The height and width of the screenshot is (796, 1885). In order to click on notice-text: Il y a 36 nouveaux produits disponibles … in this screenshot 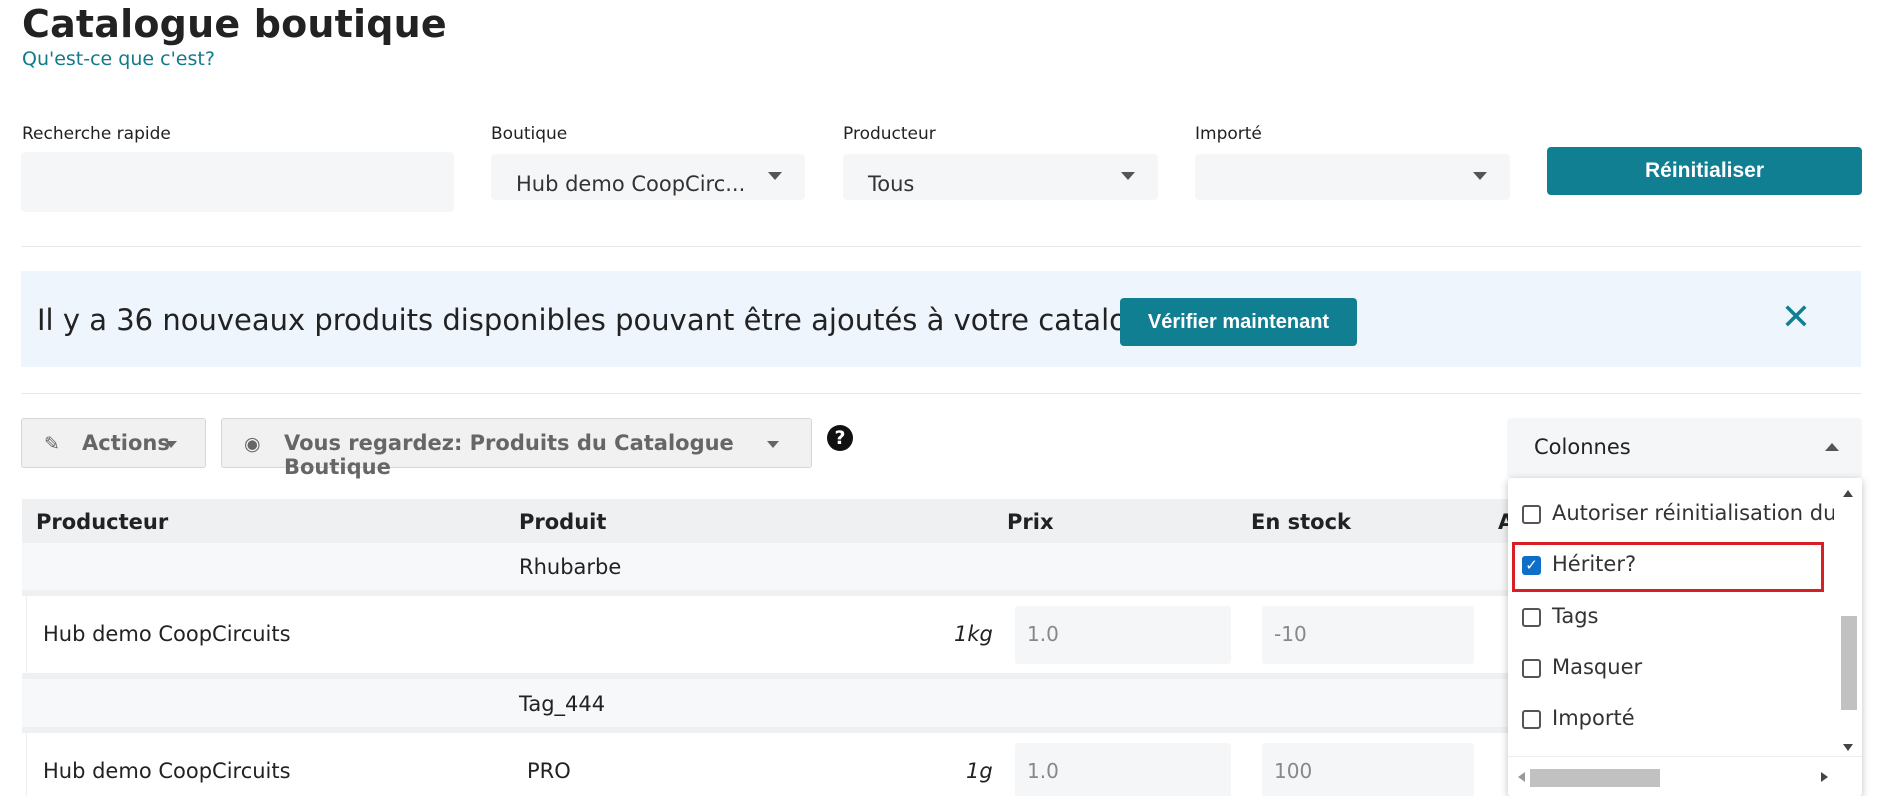, I will do `click(614, 320)`.